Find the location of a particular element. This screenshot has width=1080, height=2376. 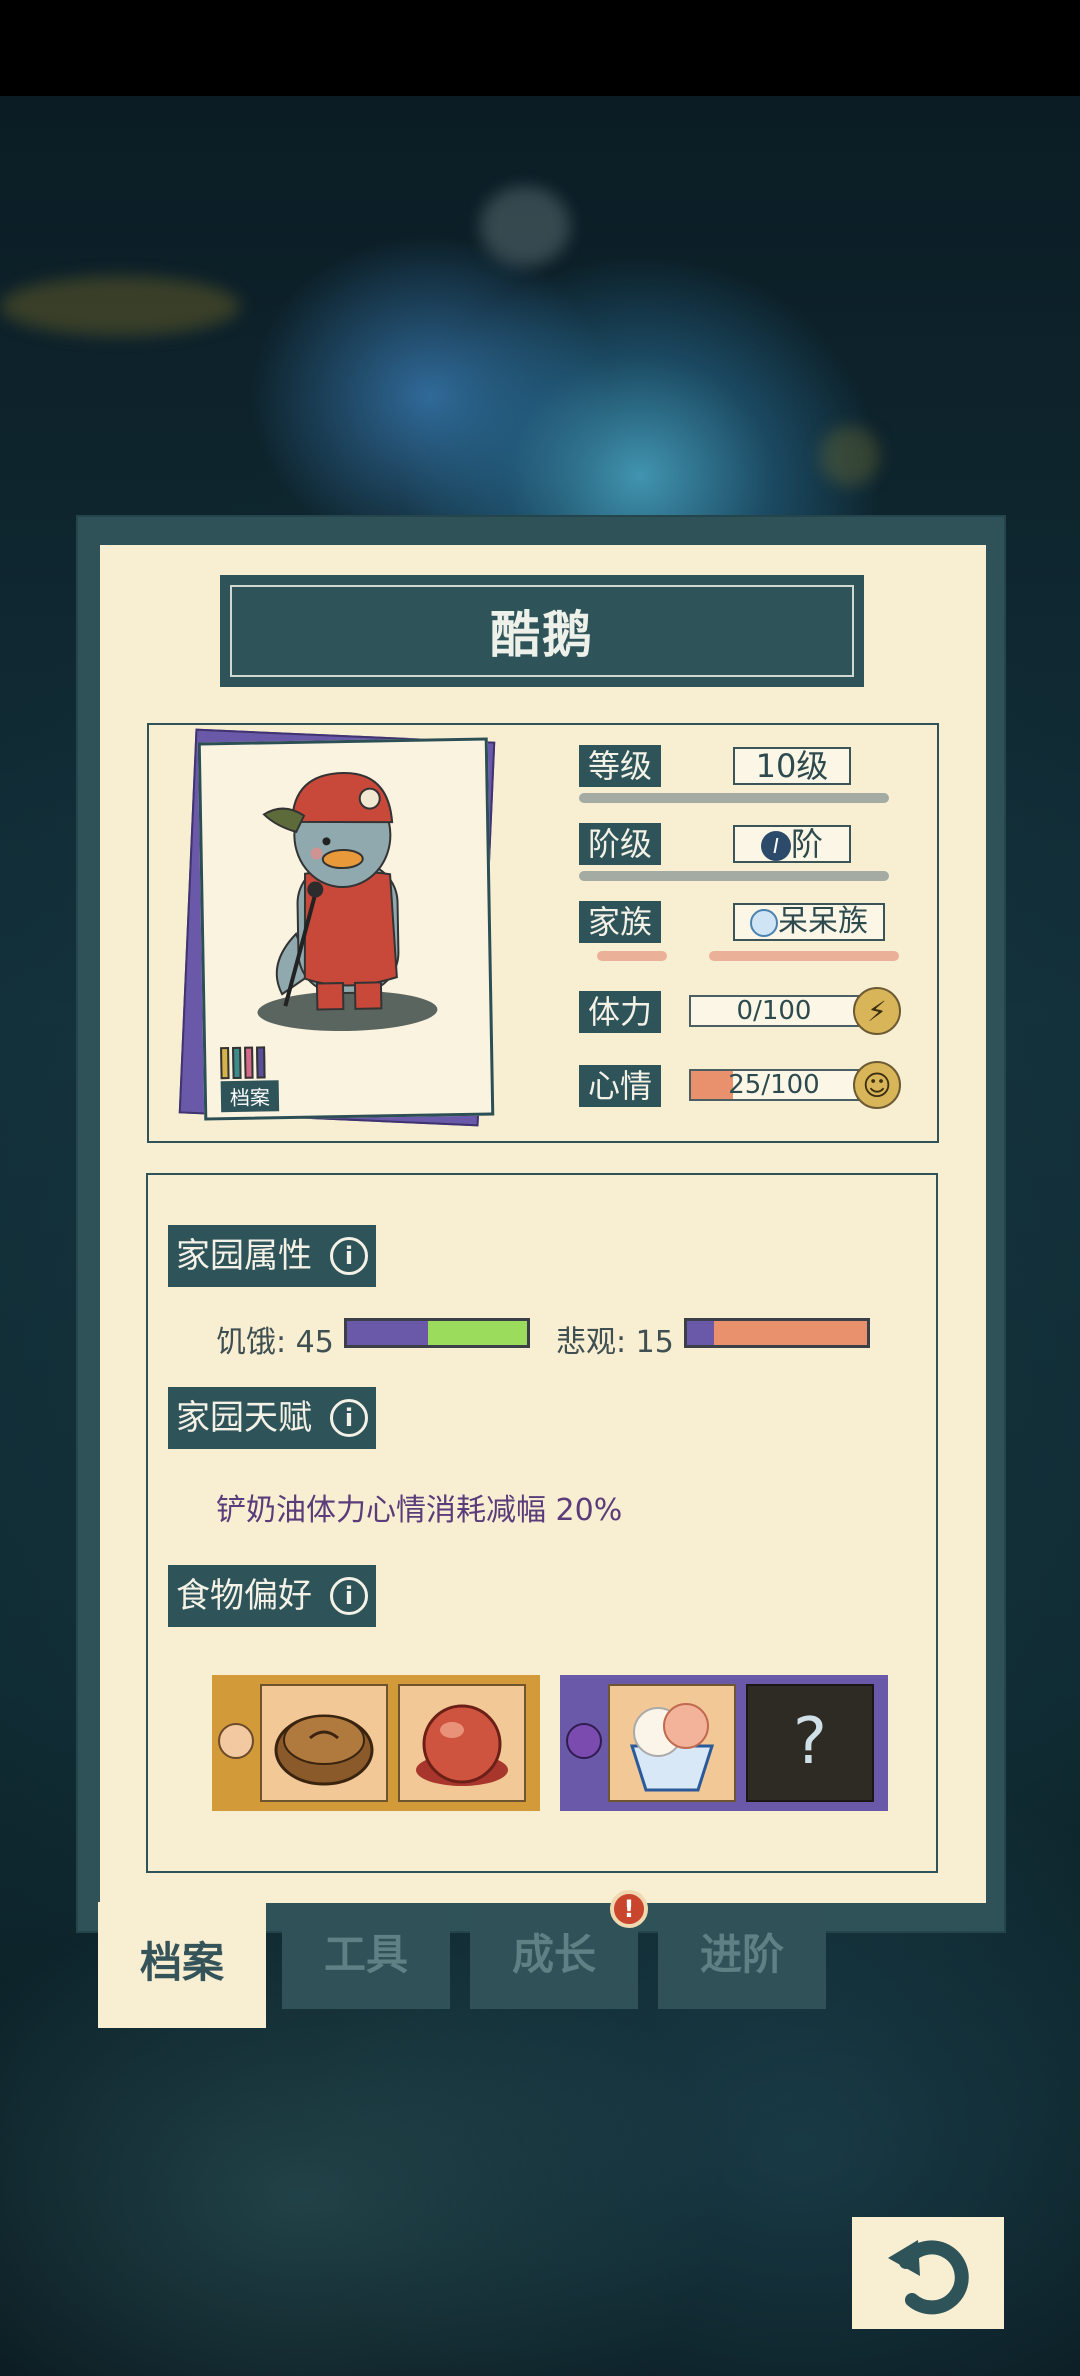

books-icon is located at coordinates (249, 1062).